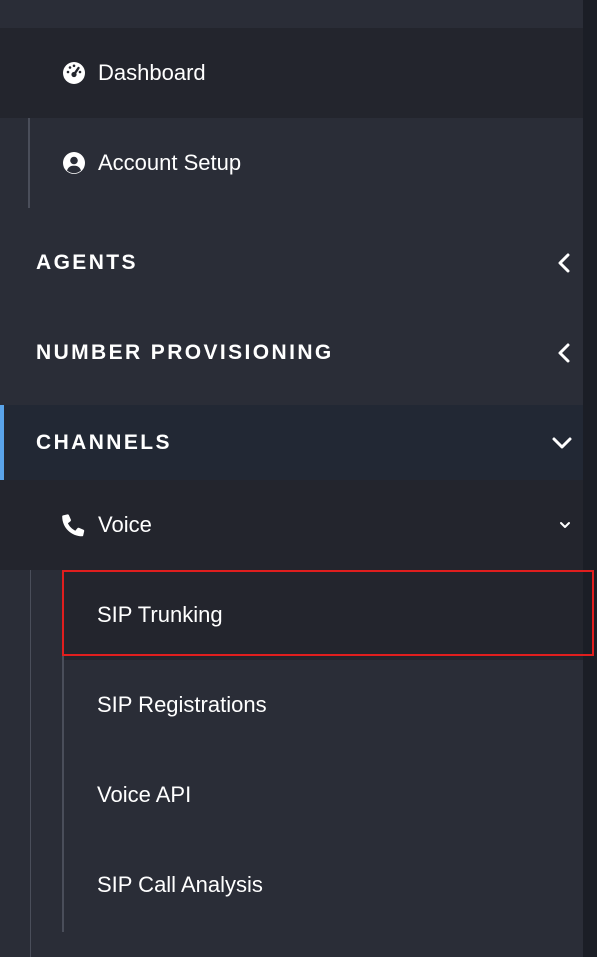  What do you see at coordinates (291, 73) in the screenshot?
I see `sidebar-item-dashboard: Dashboard` at bounding box center [291, 73].